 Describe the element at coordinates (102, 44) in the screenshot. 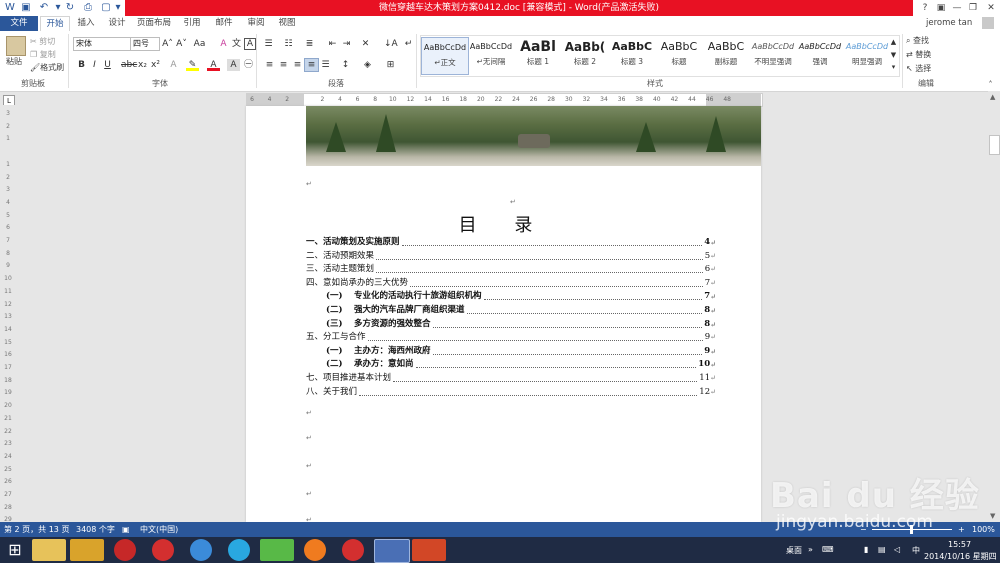

I see `font-name-select: 宋体` at that location.